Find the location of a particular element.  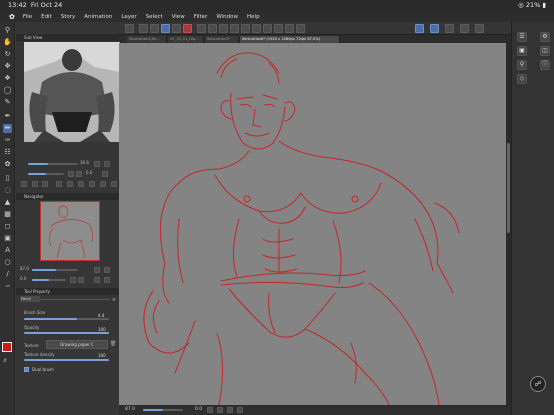

menu-filter: Filter is located at coordinates (201, 17).